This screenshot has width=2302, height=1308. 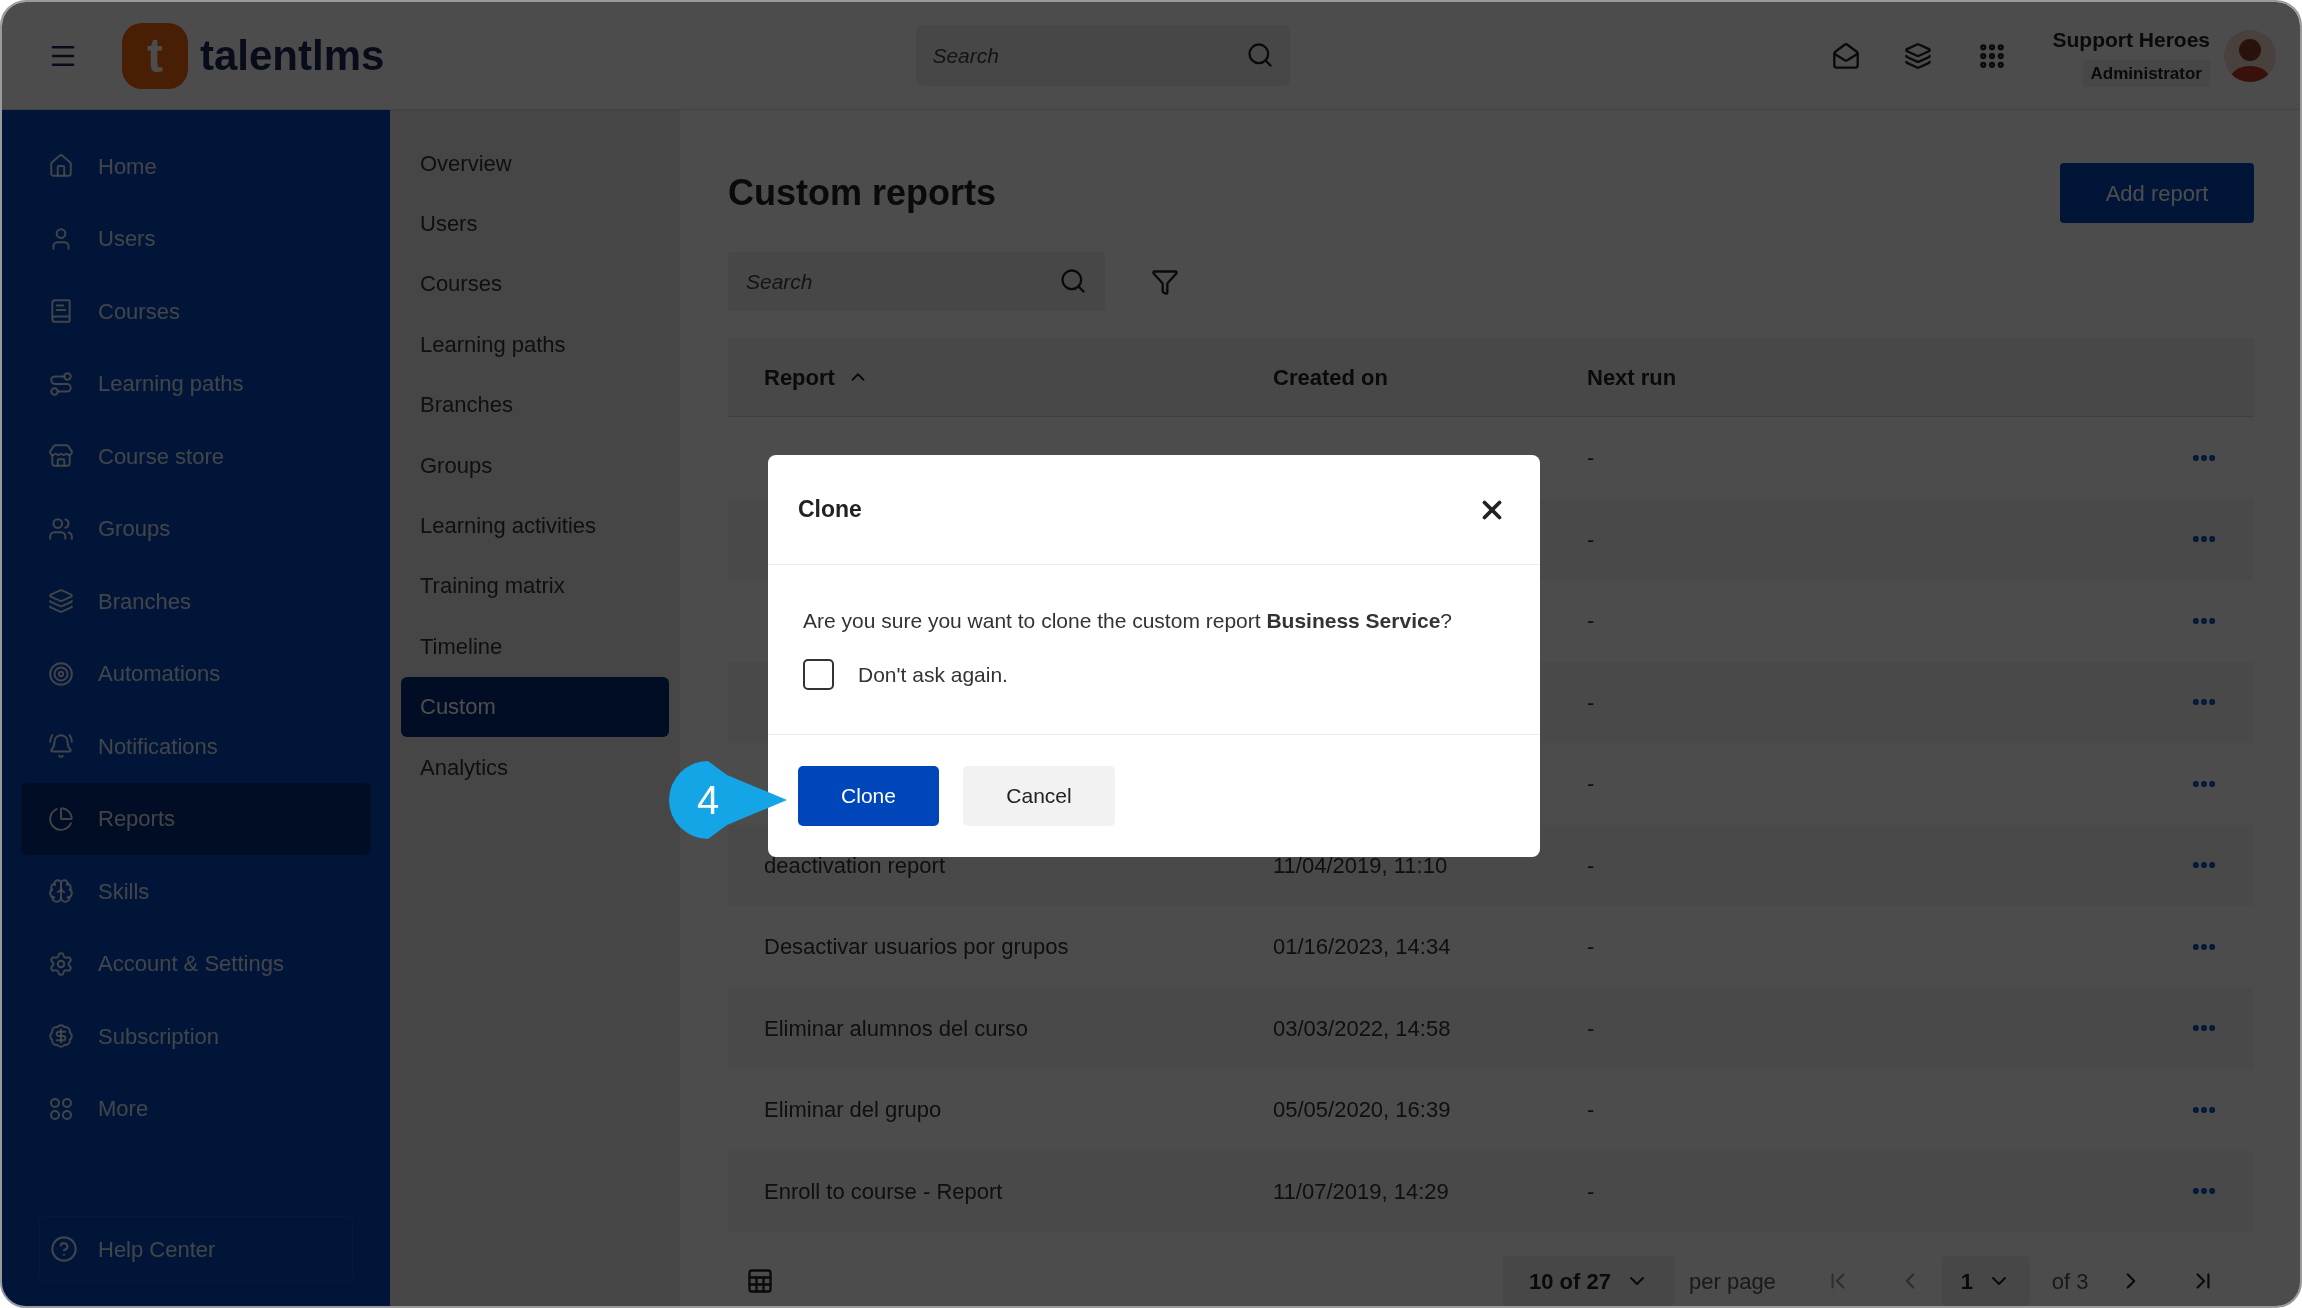 I want to click on dialog-message: Are you sure you want to clone the custom report Business Service?, so click(x=1128, y=621).